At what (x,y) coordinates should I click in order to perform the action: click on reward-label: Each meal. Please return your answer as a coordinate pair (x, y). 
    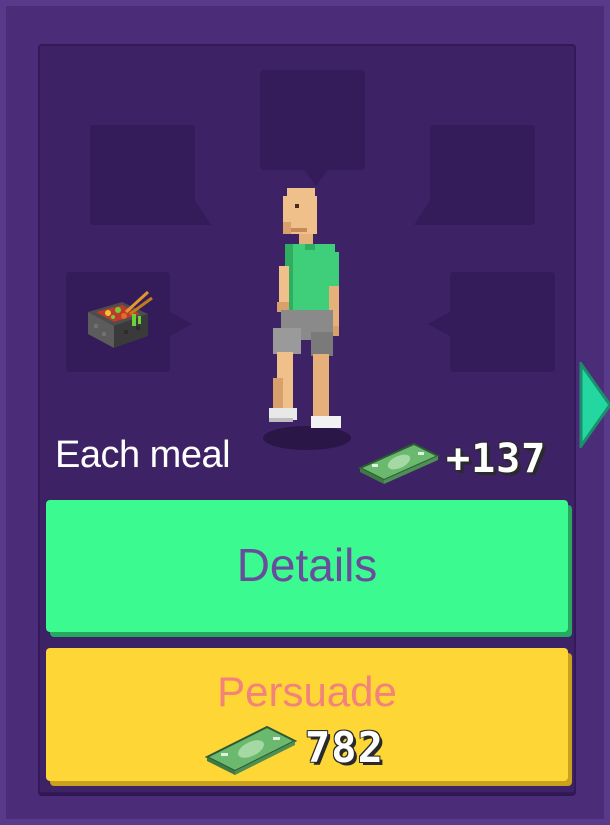
    Looking at the image, I should click on (143, 455).